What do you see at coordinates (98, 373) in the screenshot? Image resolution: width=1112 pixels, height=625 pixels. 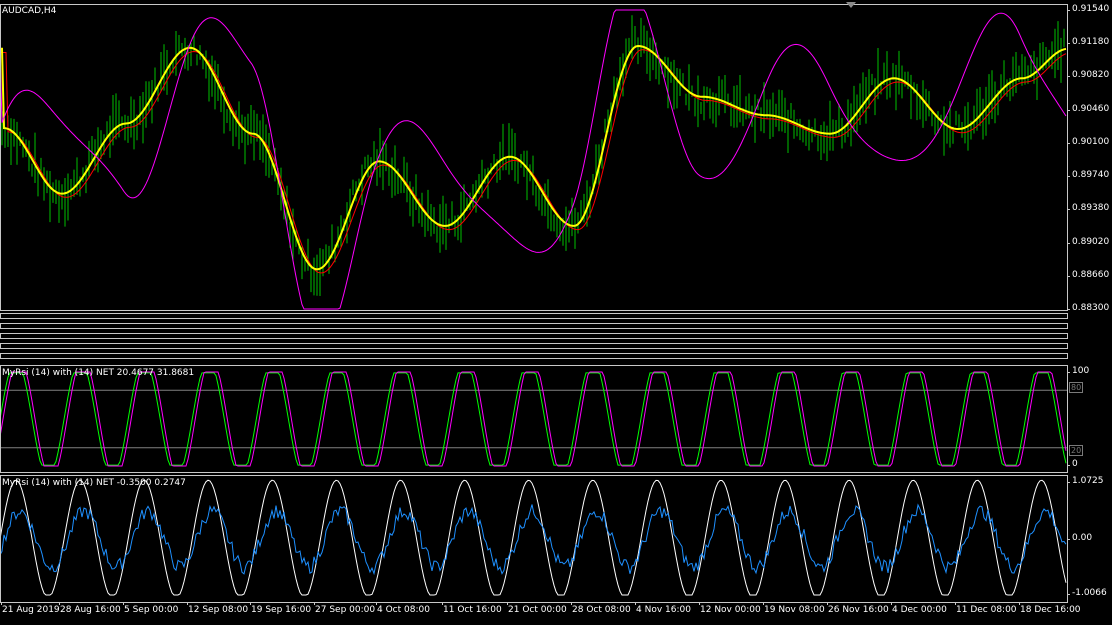 I see `rsi-pane-1-label: MyRsi (14) with (14) NET 20.4677 31.8681` at bounding box center [98, 373].